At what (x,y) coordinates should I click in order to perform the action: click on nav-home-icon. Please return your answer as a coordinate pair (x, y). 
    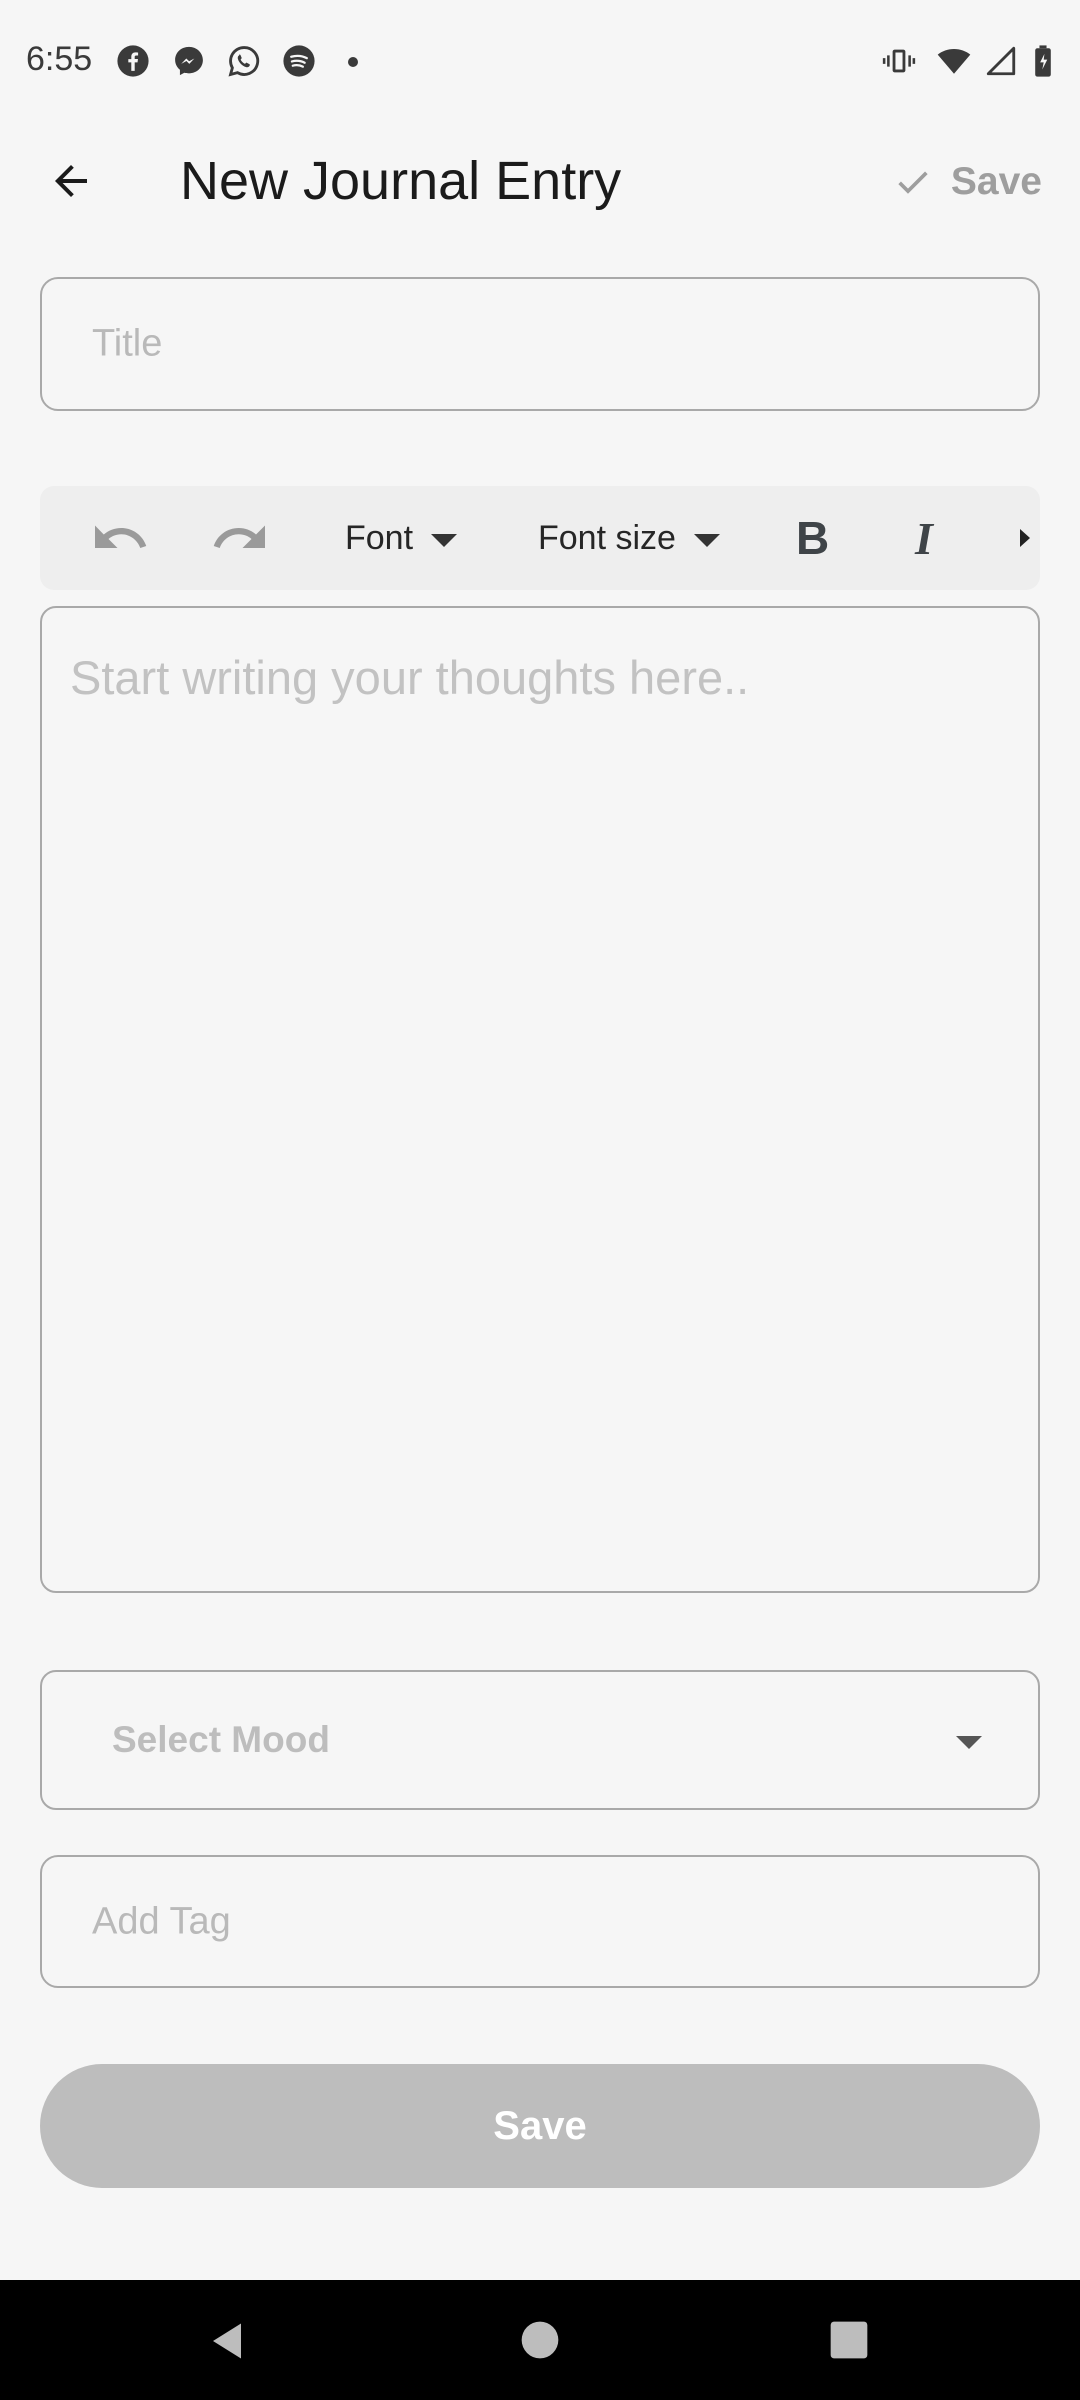
    Looking at the image, I should click on (540, 2340).